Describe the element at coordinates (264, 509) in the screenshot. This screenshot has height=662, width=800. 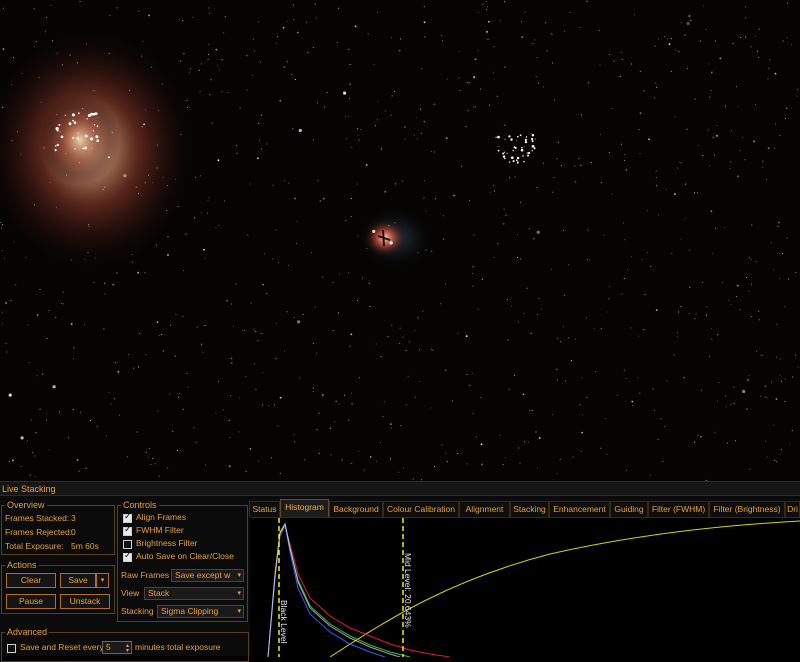
I see `tab-status: Status` at that location.